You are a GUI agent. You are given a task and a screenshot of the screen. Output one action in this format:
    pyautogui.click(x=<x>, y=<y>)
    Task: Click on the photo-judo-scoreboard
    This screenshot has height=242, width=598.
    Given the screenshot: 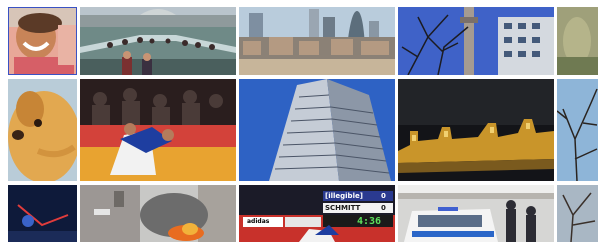 What is the action you would take?
    pyautogui.click(x=317, y=213)
    